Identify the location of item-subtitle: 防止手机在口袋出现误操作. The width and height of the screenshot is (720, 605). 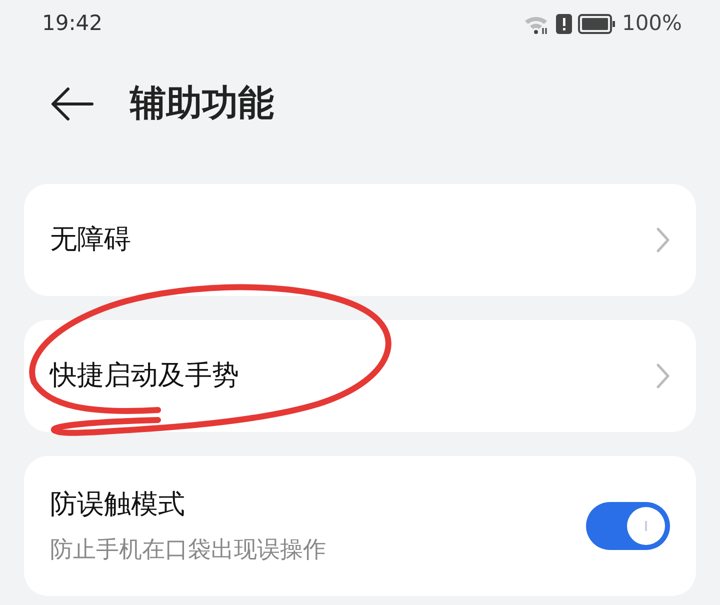
(188, 550).